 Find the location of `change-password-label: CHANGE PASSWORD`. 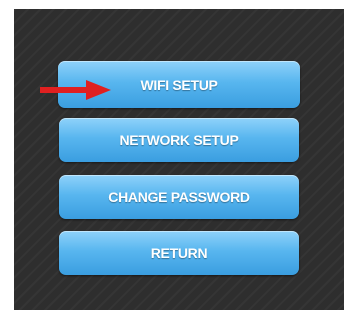

change-password-label: CHANGE PASSWORD is located at coordinates (179, 197).